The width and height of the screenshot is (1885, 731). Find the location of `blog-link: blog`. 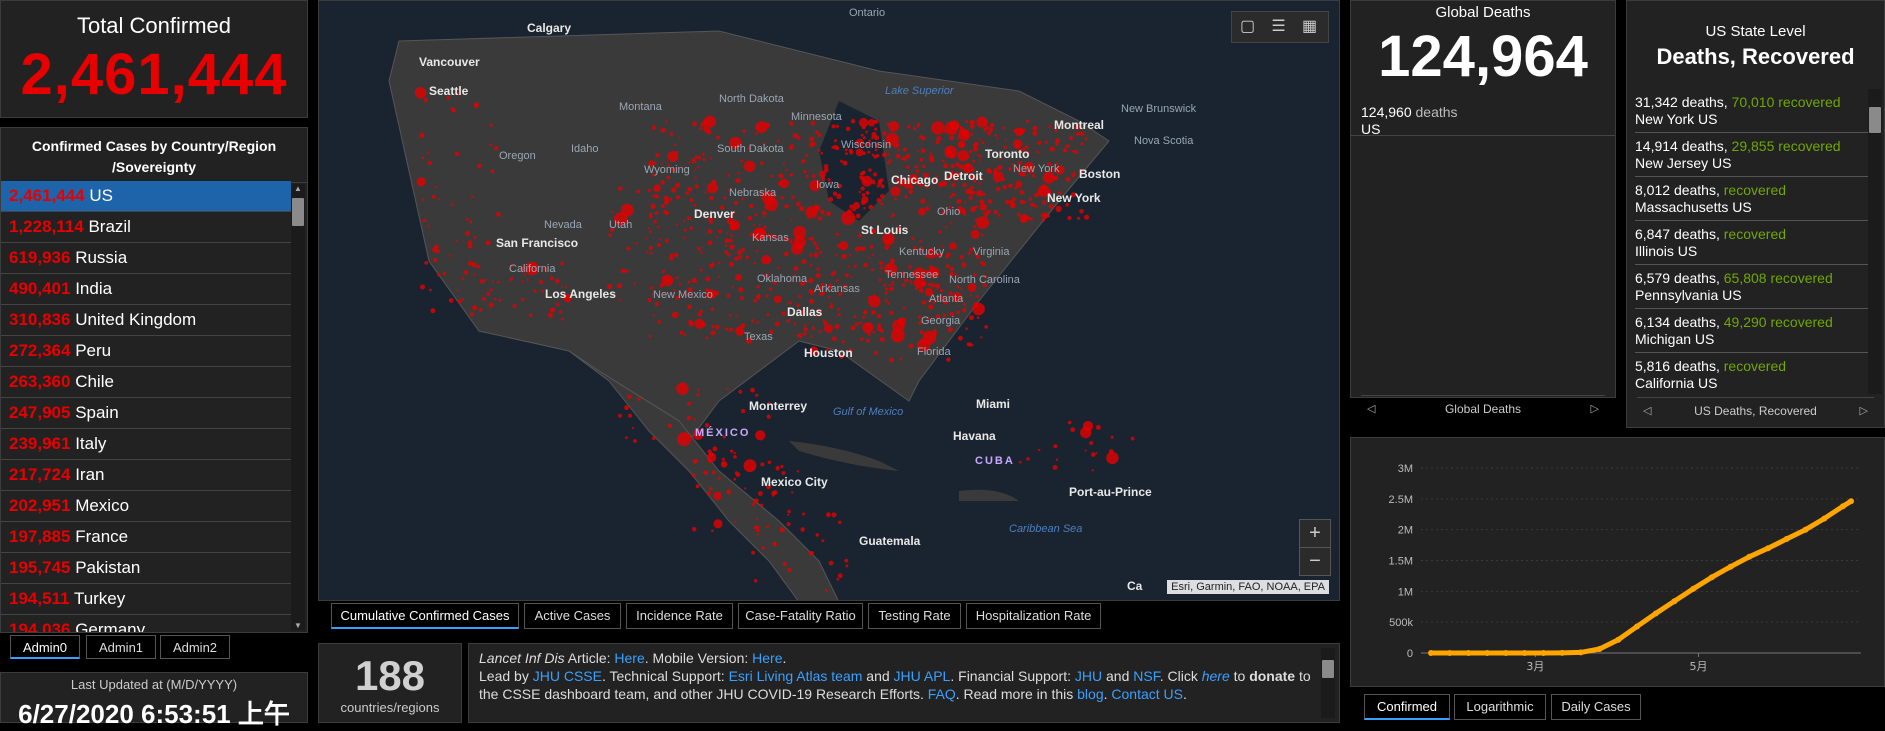

blog-link: blog is located at coordinates (1090, 694).